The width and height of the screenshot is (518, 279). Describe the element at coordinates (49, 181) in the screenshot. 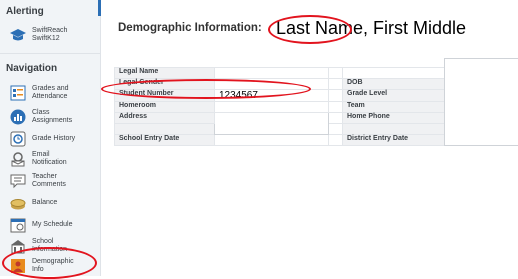

I see `sidebar-item-label: Teacher Comments` at that location.